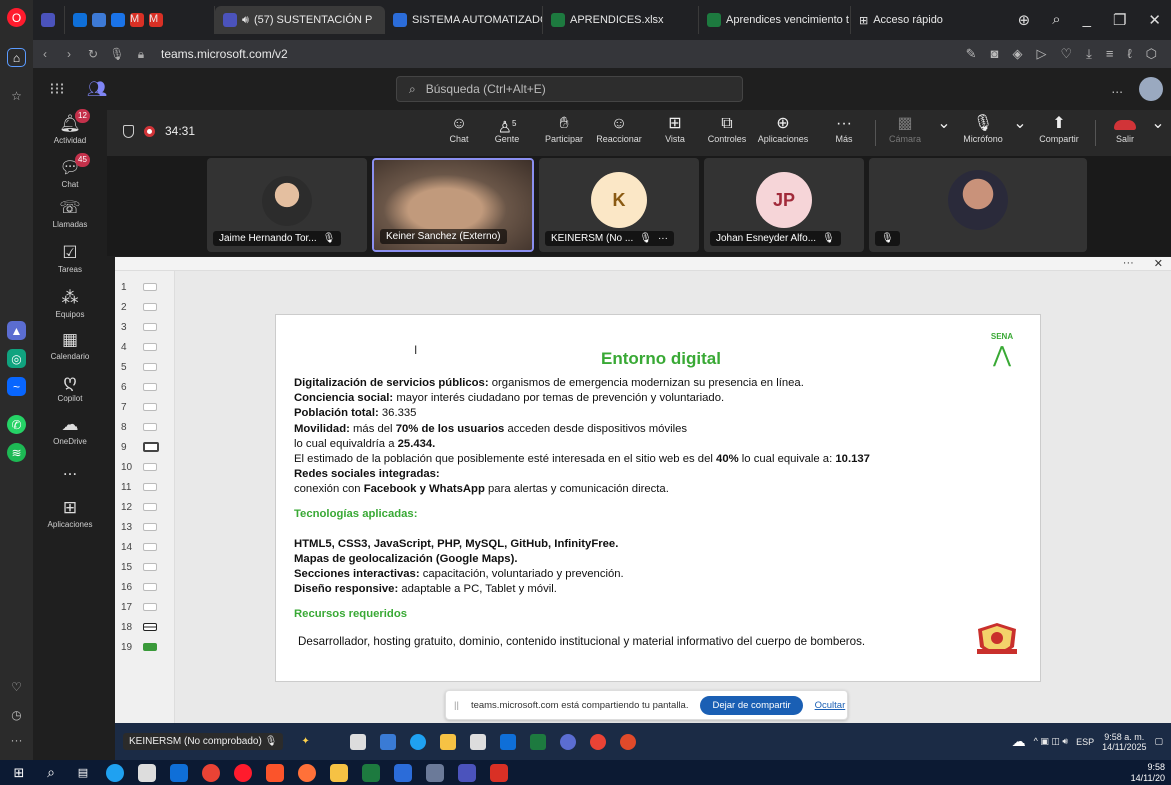 This screenshot has height=785, width=1171. Describe the element at coordinates (146, 427) in the screenshot. I see `slide-thumbnail: 8` at that location.